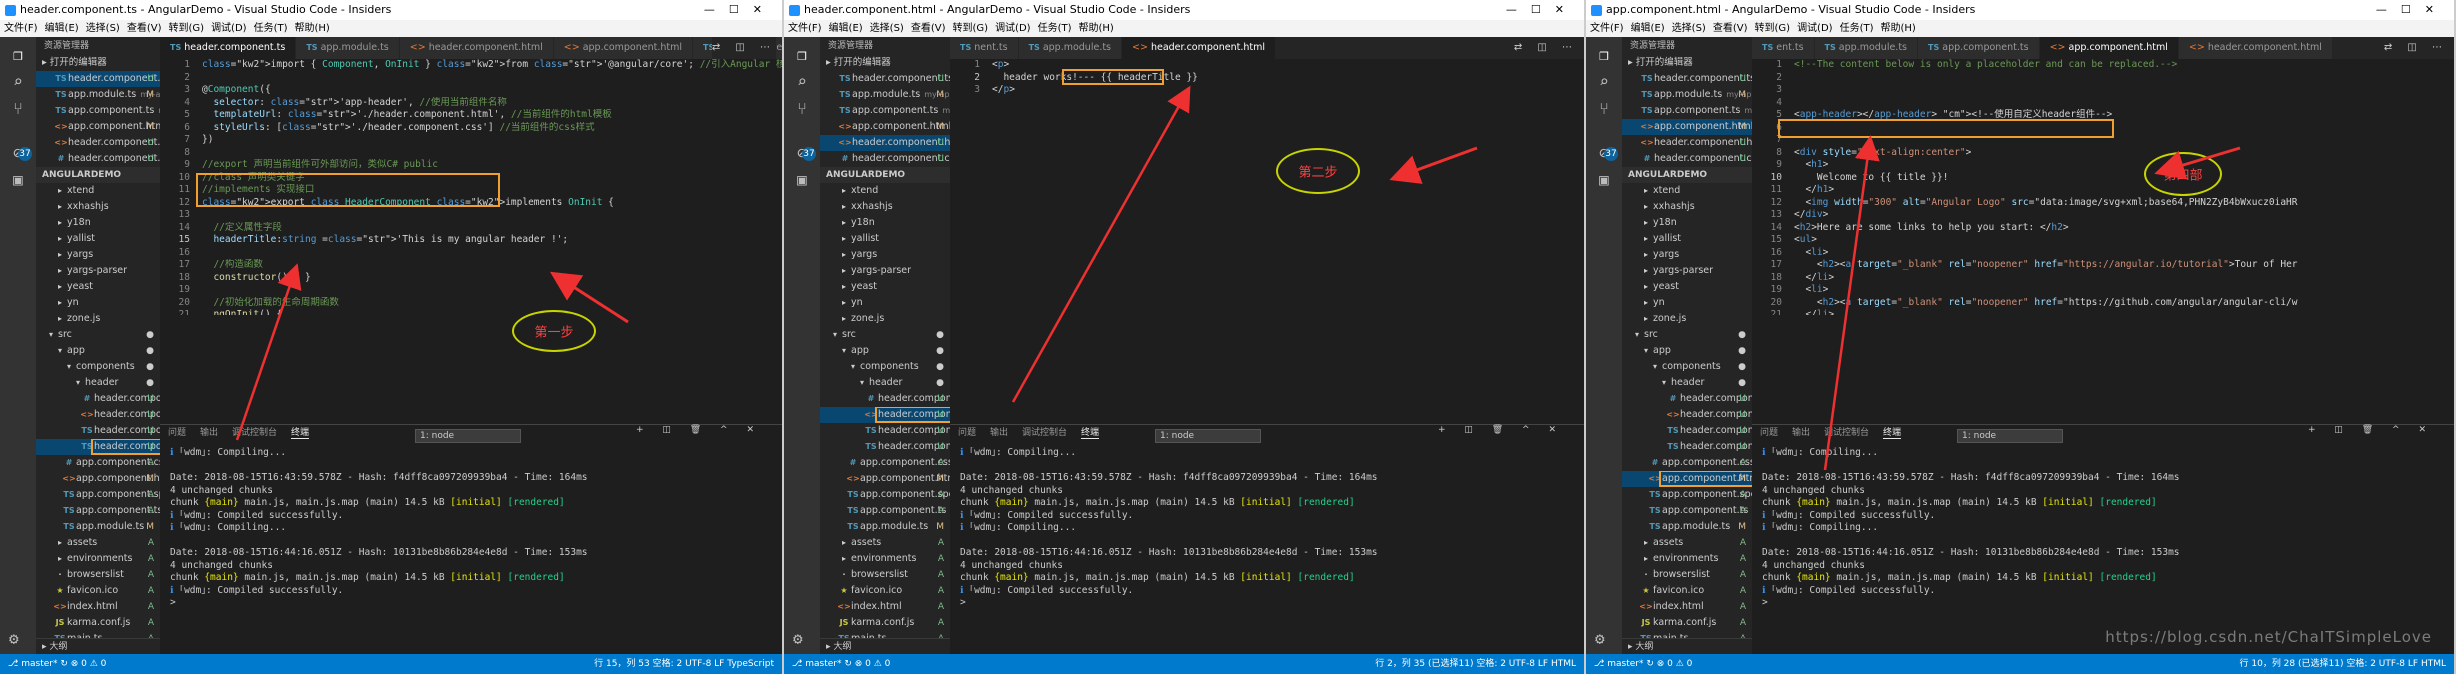  What do you see at coordinates (885, 511) in the screenshot?
I see `tree-item: TSapp.component.ts A` at bounding box center [885, 511].